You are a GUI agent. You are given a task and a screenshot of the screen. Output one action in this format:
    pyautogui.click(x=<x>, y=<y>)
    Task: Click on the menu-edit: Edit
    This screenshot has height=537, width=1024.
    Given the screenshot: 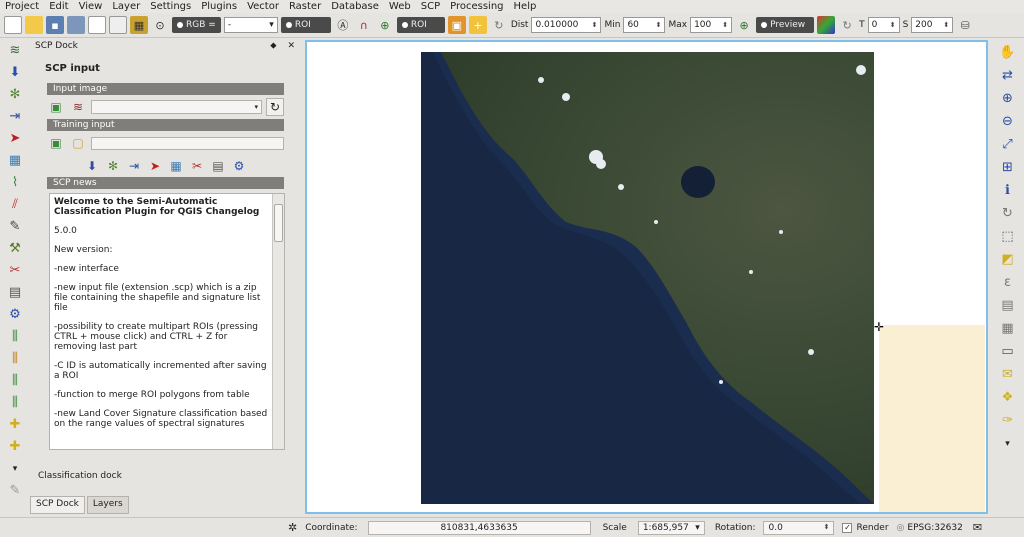 What is the action you would take?
    pyautogui.click(x=58, y=6)
    